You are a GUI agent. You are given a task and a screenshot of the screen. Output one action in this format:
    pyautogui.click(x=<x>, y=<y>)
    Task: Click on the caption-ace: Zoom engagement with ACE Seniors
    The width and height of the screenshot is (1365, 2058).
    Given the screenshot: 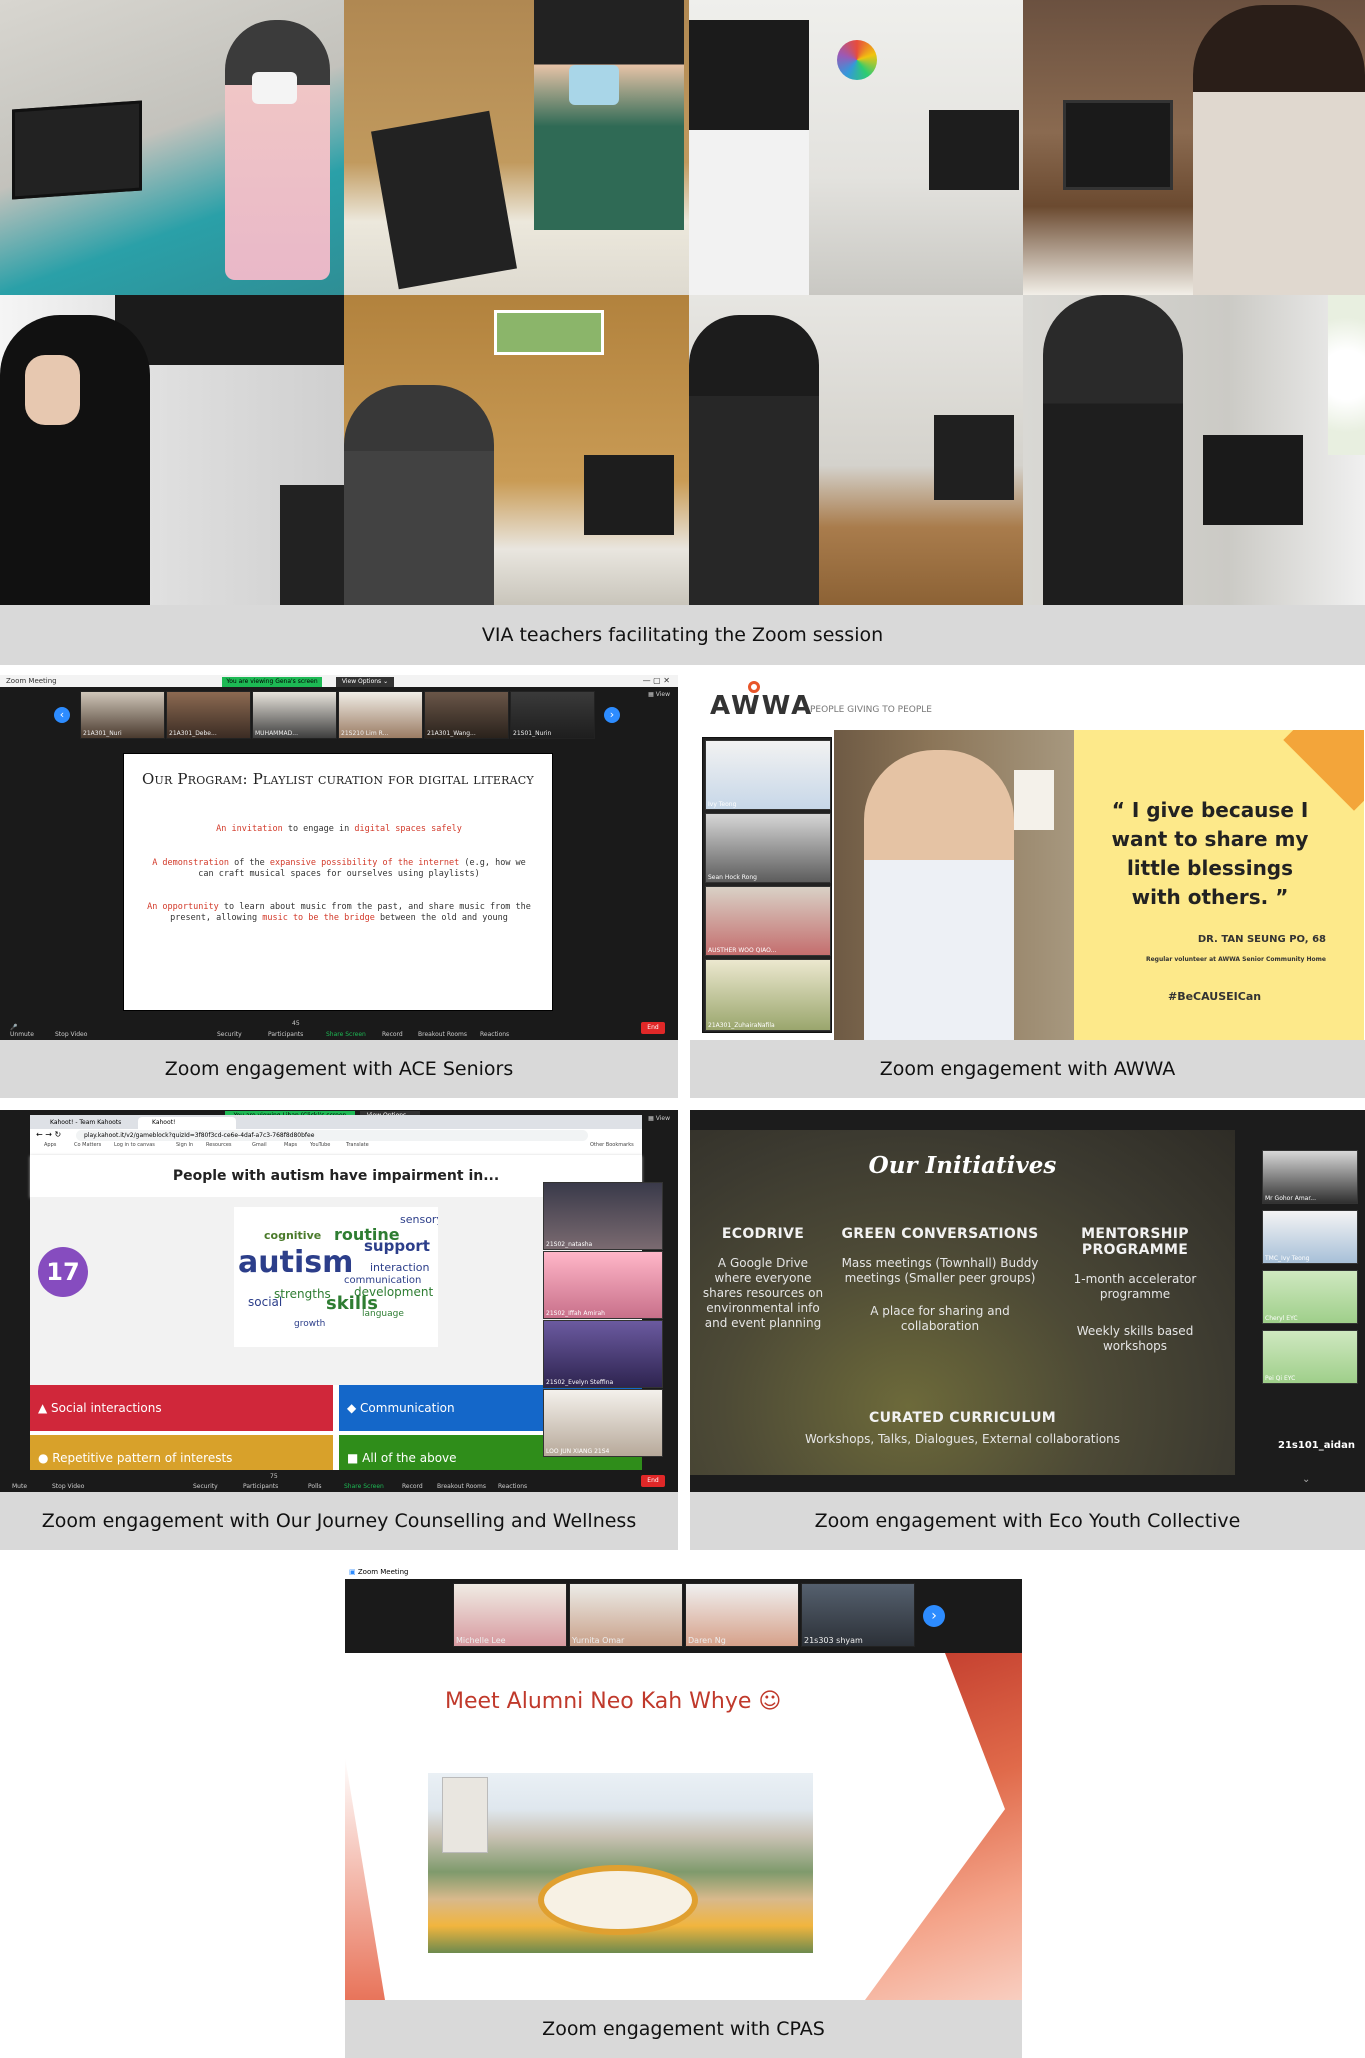 What is the action you would take?
    pyautogui.click(x=339, y=1069)
    